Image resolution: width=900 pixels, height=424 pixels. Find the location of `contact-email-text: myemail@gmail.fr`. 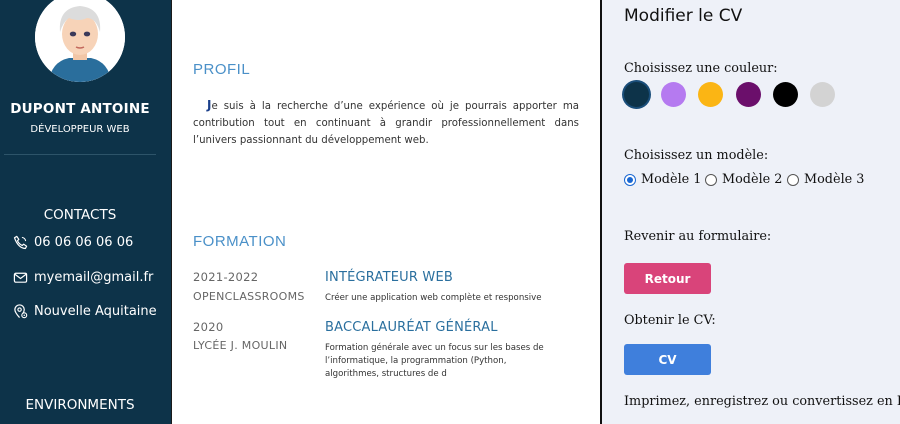

contact-email-text: myemail@gmail.fr is located at coordinates (94, 277).